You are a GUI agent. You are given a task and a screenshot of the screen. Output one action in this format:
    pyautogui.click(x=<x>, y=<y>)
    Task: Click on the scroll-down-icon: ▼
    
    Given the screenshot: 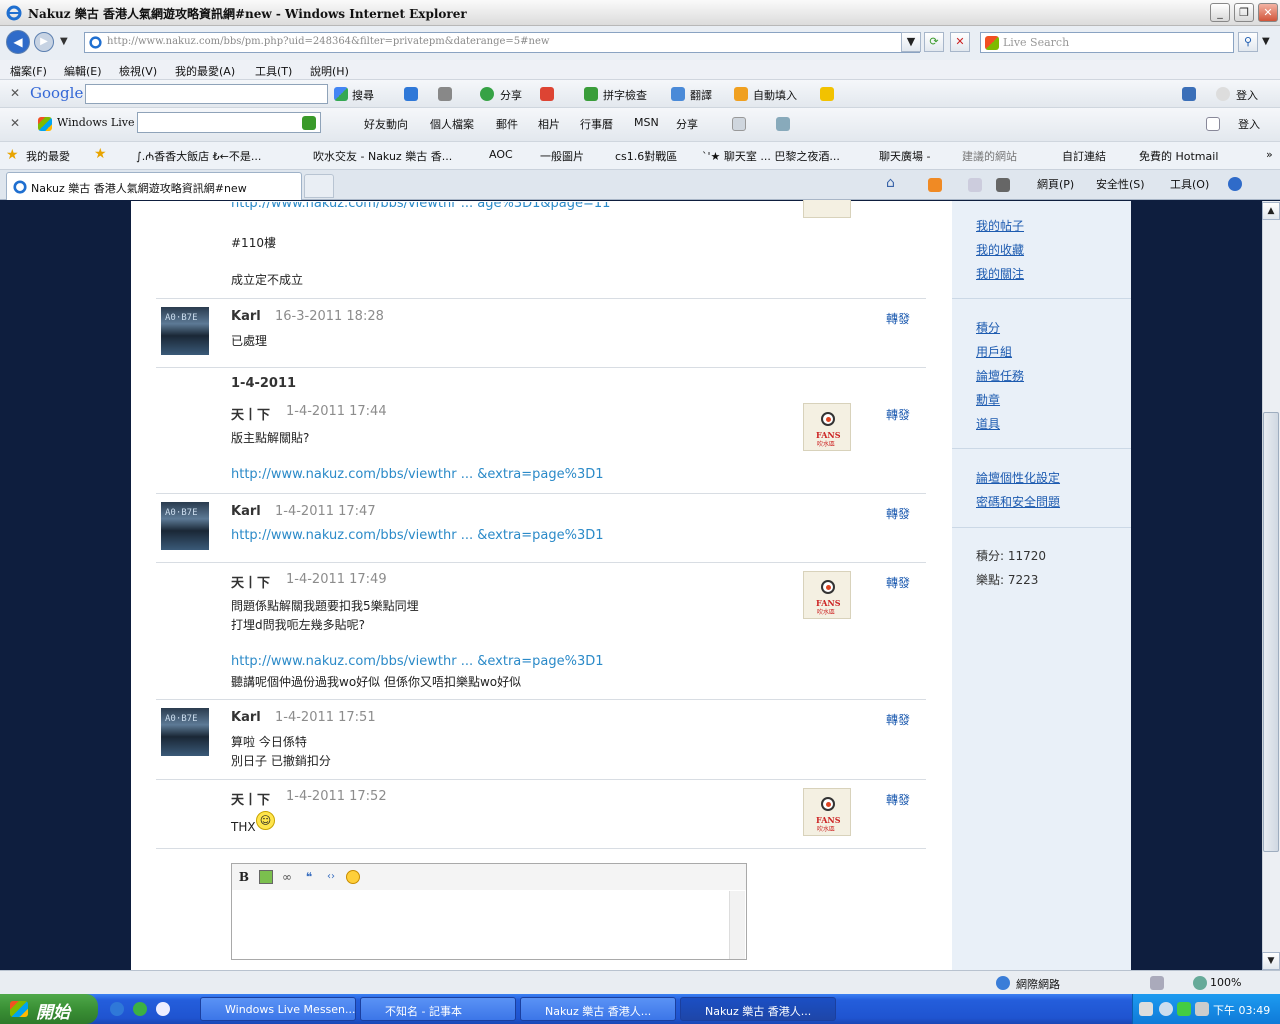 What is the action you would take?
    pyautogui.click(x=1271, y=961)
    